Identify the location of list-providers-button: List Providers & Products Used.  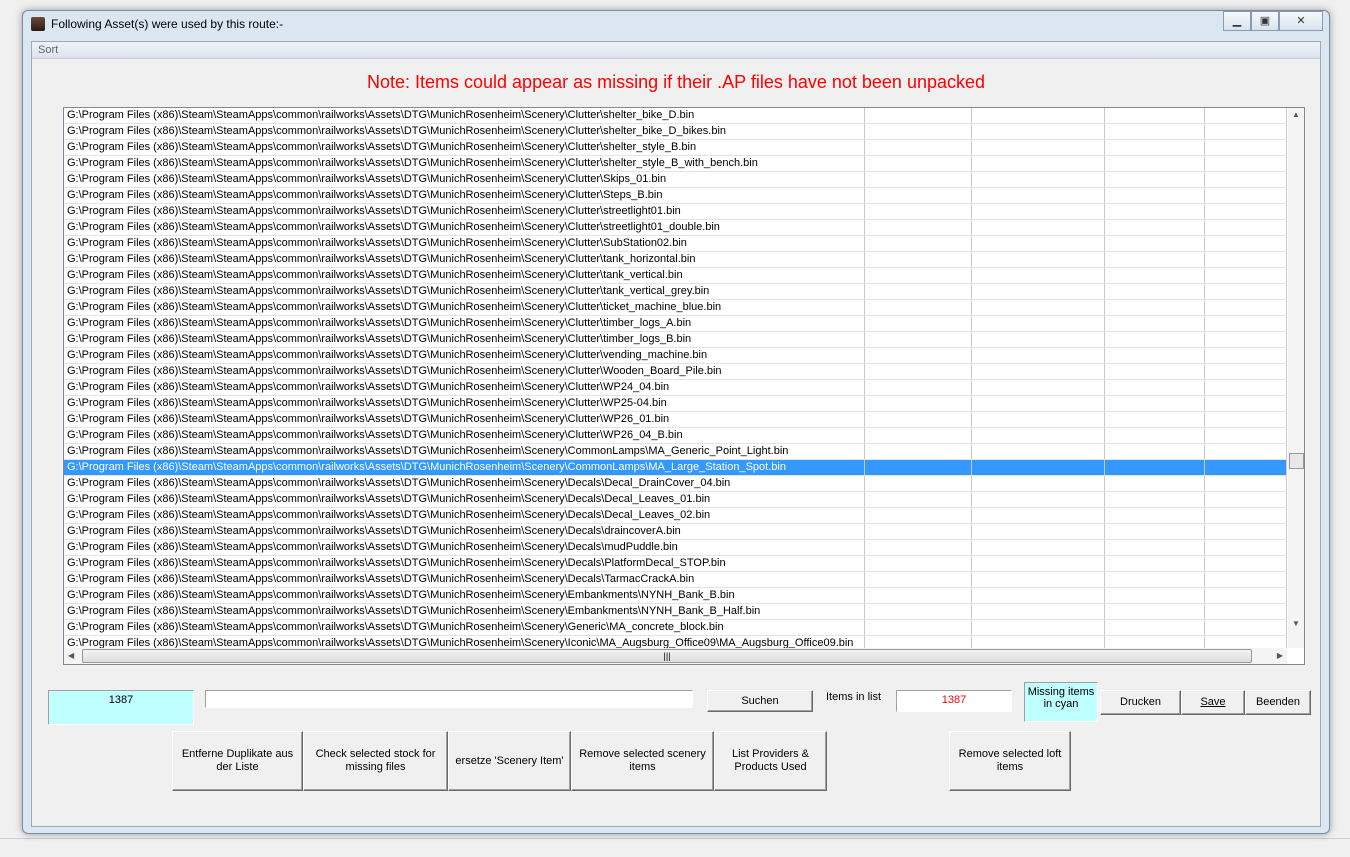
(770, 761).